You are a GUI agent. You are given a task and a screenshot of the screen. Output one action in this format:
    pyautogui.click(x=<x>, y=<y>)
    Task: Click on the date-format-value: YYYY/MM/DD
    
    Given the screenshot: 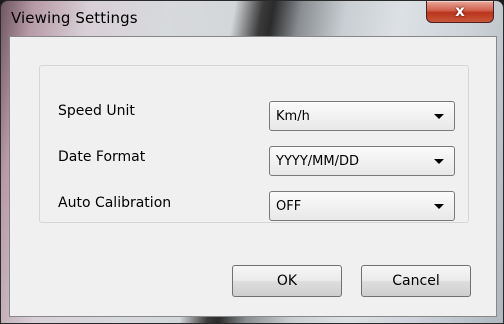 What is the action you would take?
    pyautogui.click(x=317, y=161)
    